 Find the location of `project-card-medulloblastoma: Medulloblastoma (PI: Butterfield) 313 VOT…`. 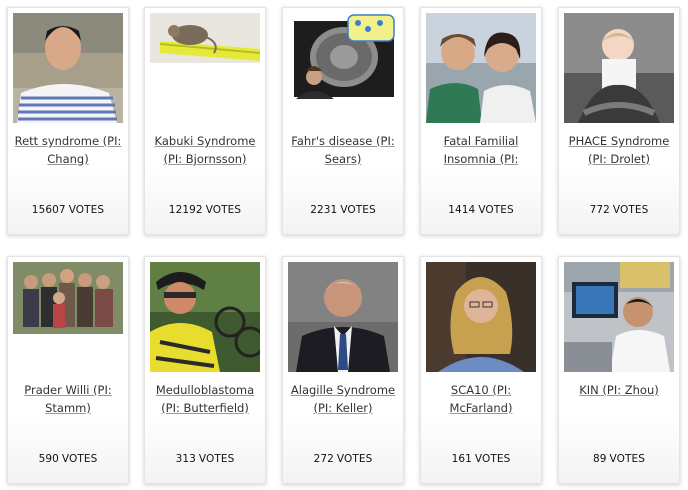

project-card-medulloblastoma: Medulloblastoma (PI: Butterfield) 313 VOT… is located at coordinates (205, 370).